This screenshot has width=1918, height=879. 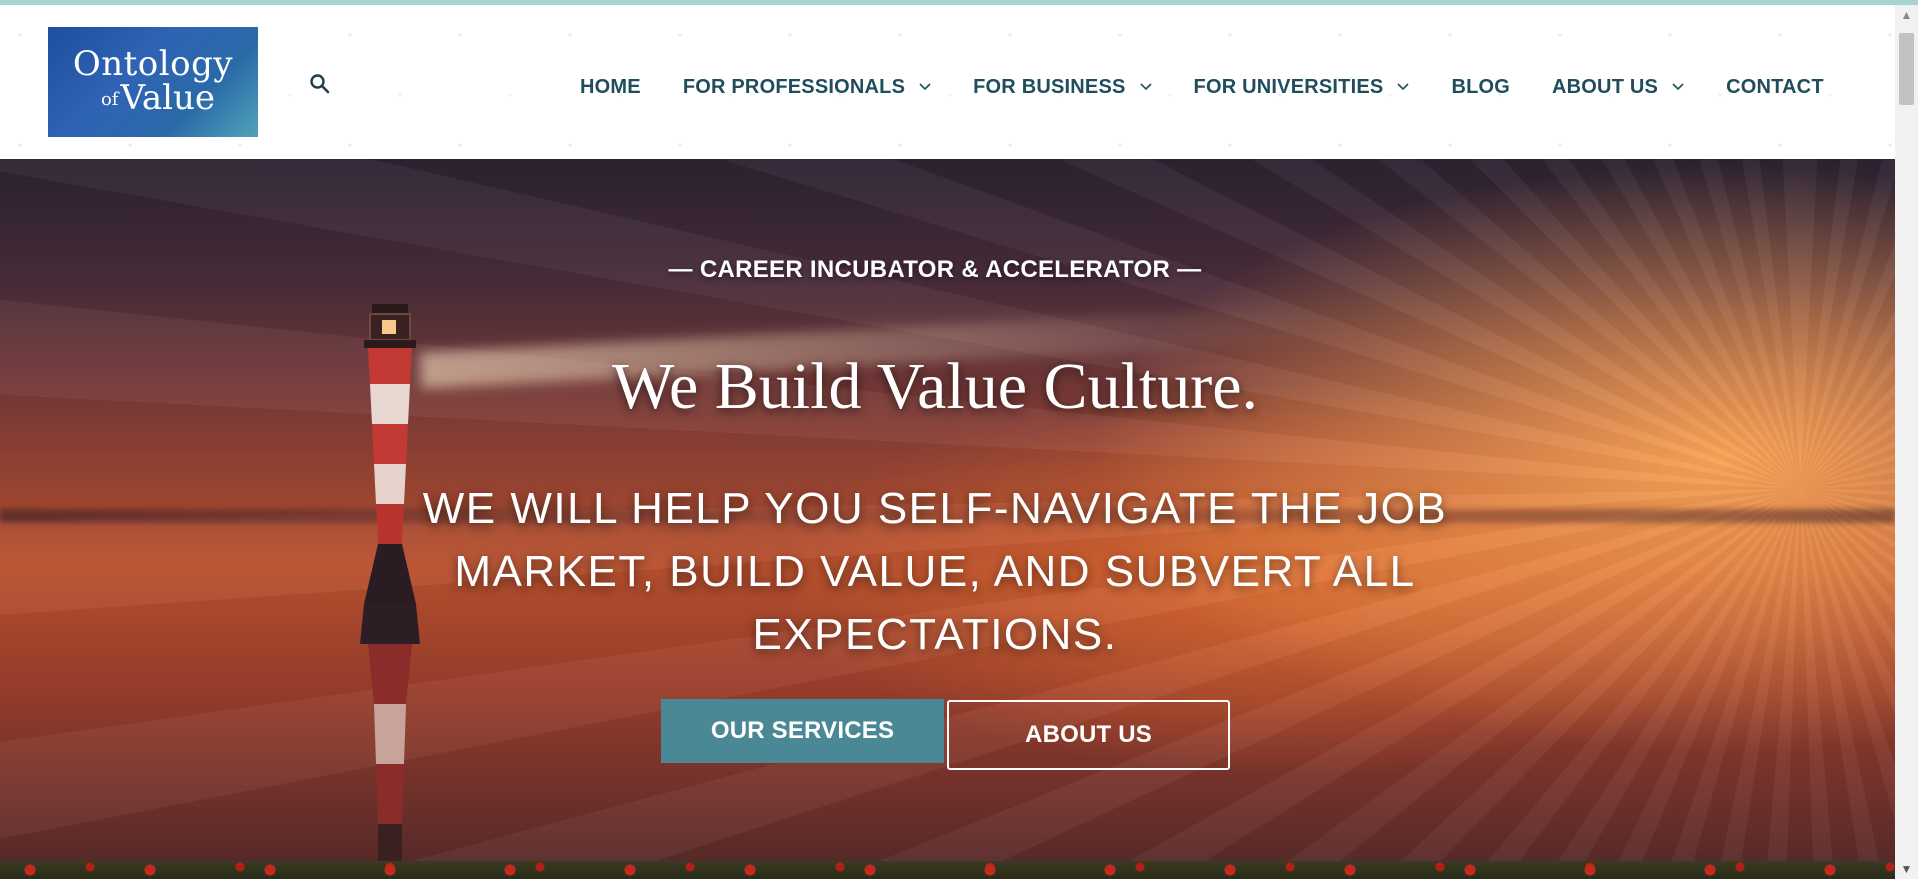 I want to click on nav-for-professionals-label: FOR PROFESSIONALS, so click(x=794, y=86).